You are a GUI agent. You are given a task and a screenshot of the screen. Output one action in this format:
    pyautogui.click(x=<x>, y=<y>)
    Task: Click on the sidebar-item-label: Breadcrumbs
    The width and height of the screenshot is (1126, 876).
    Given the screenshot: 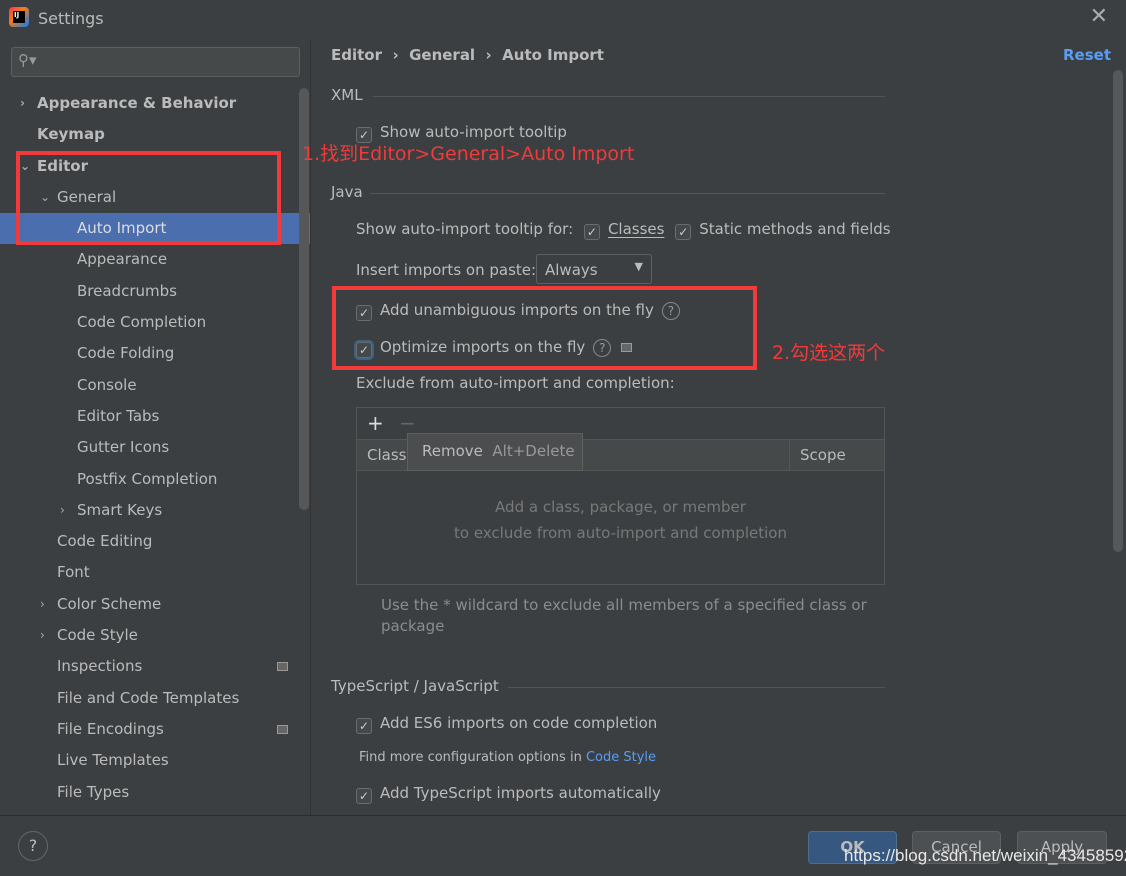 What is the action you would take?
    pyautogui.click(x=127, y=290)
    